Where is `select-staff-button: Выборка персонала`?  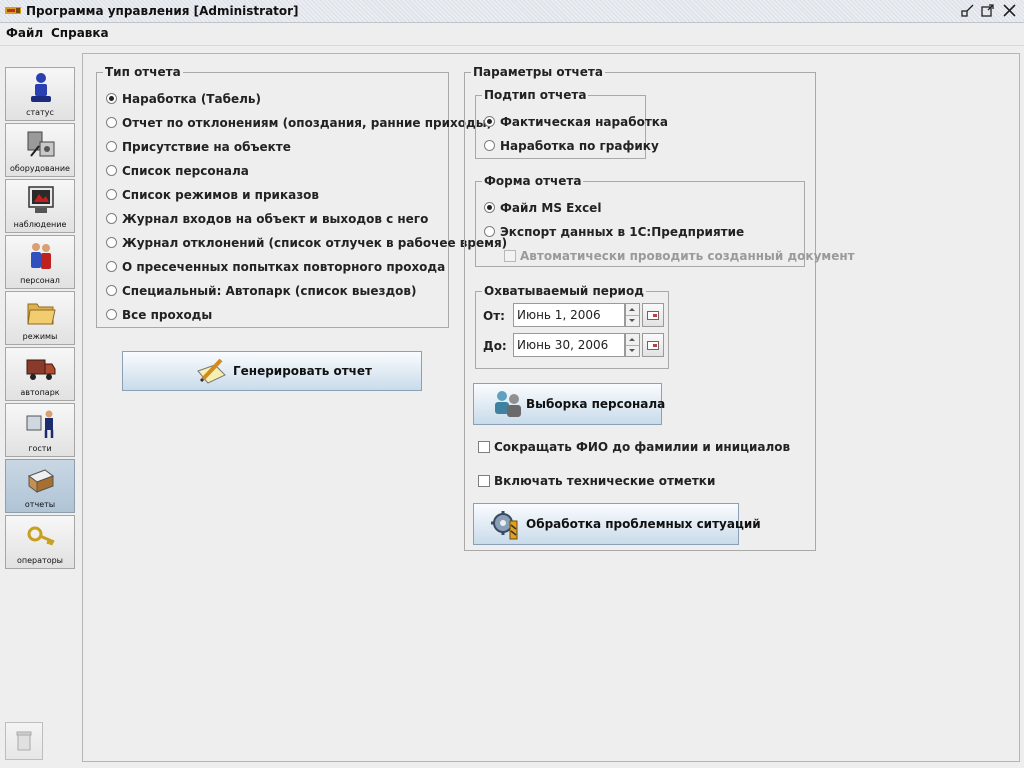
select-staff-button: Выборка персонала is located at coordinates (569, 404).